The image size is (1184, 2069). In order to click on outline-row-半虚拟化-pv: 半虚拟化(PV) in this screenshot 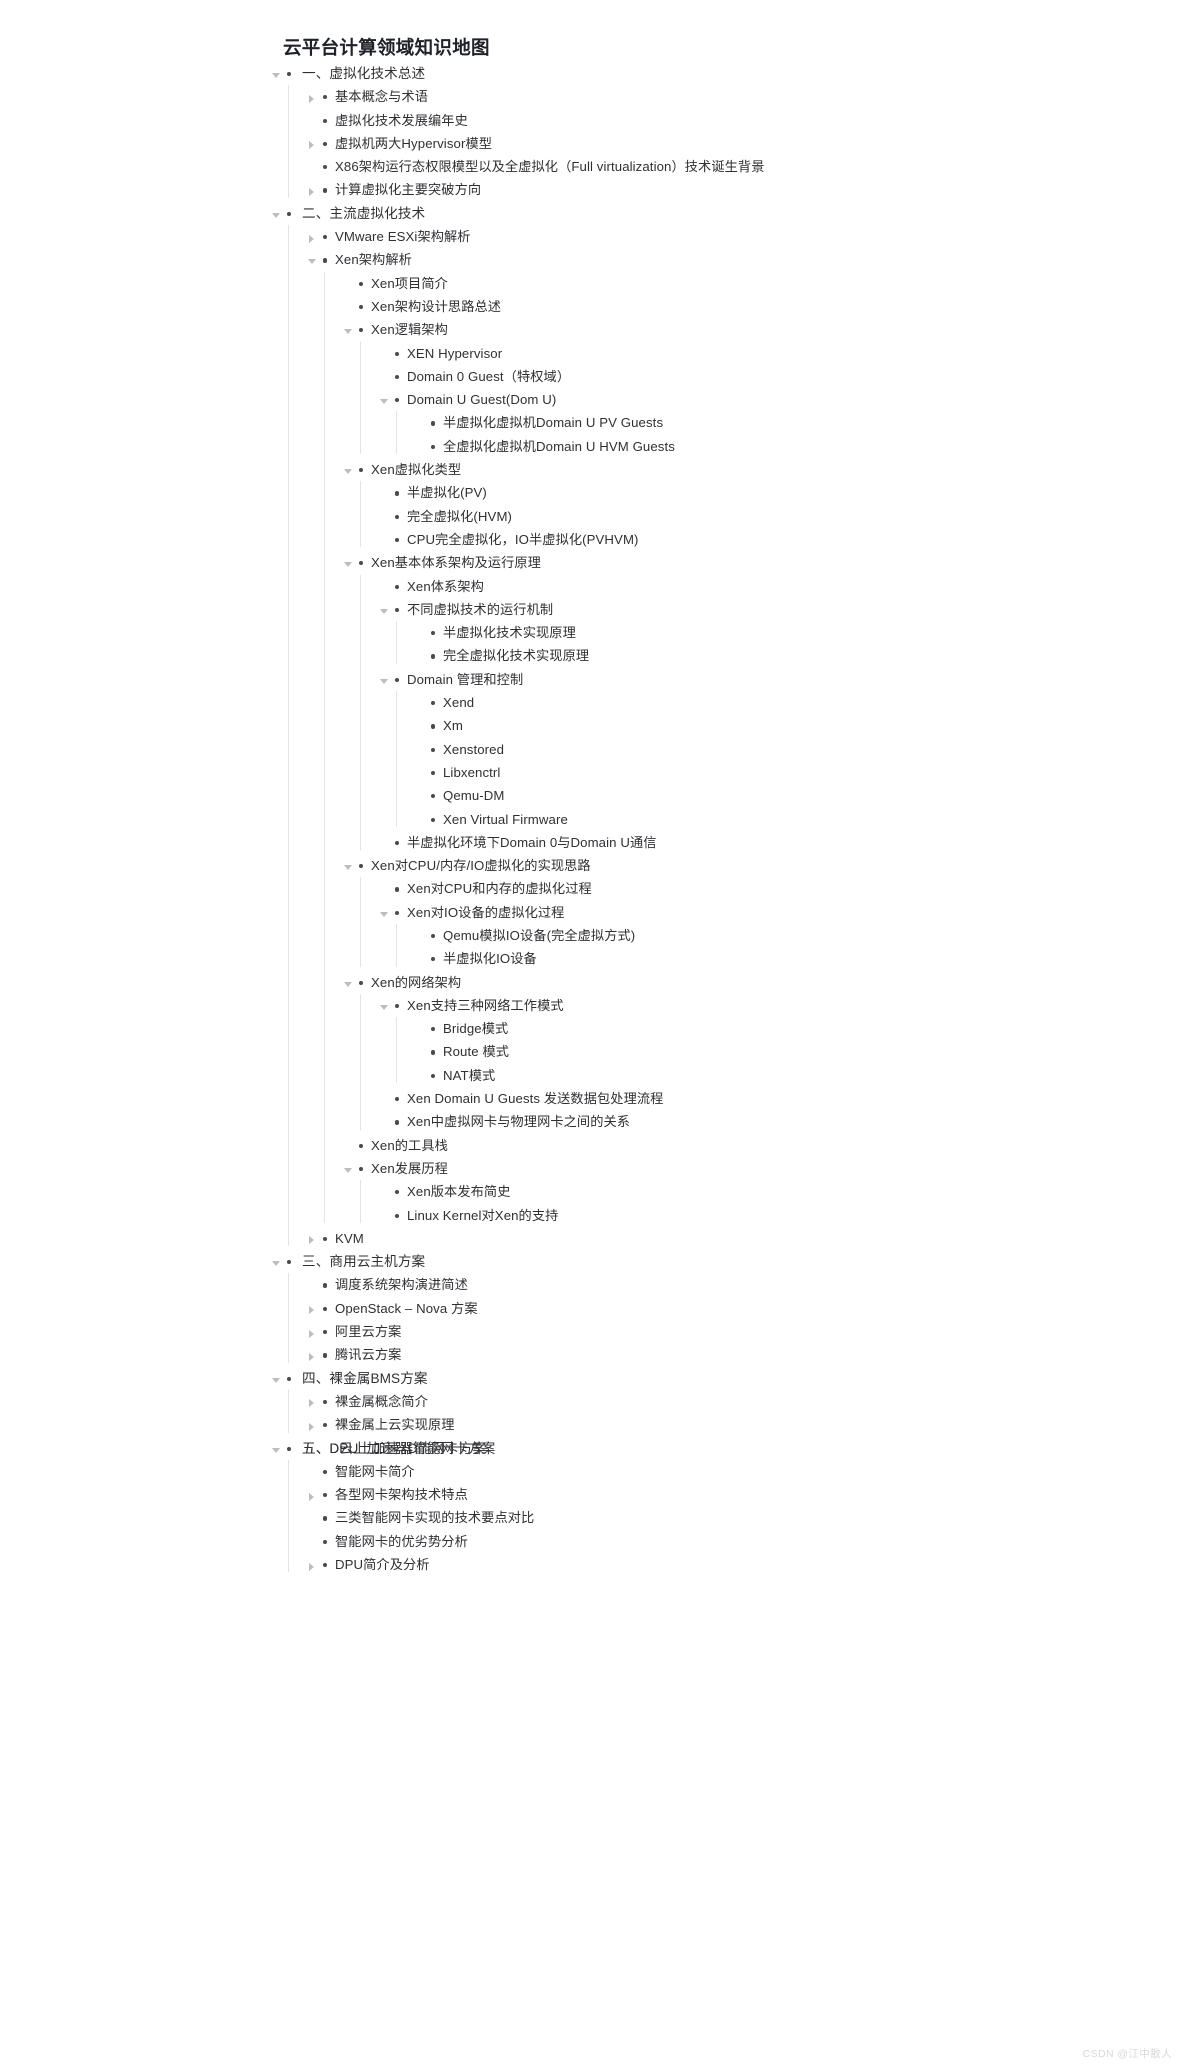, I will do `click(774, 492)`.